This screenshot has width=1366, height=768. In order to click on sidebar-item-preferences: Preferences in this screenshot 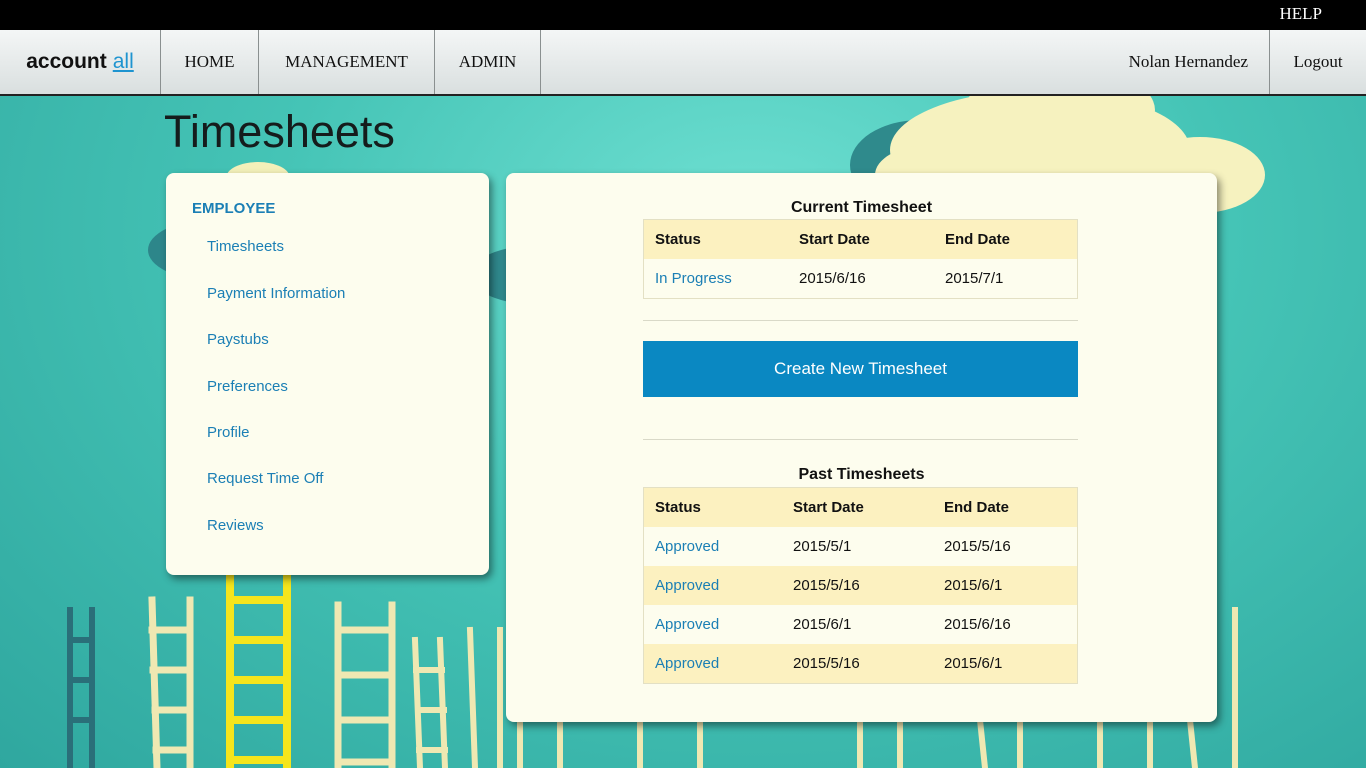, I will do `click(247, 386)`.